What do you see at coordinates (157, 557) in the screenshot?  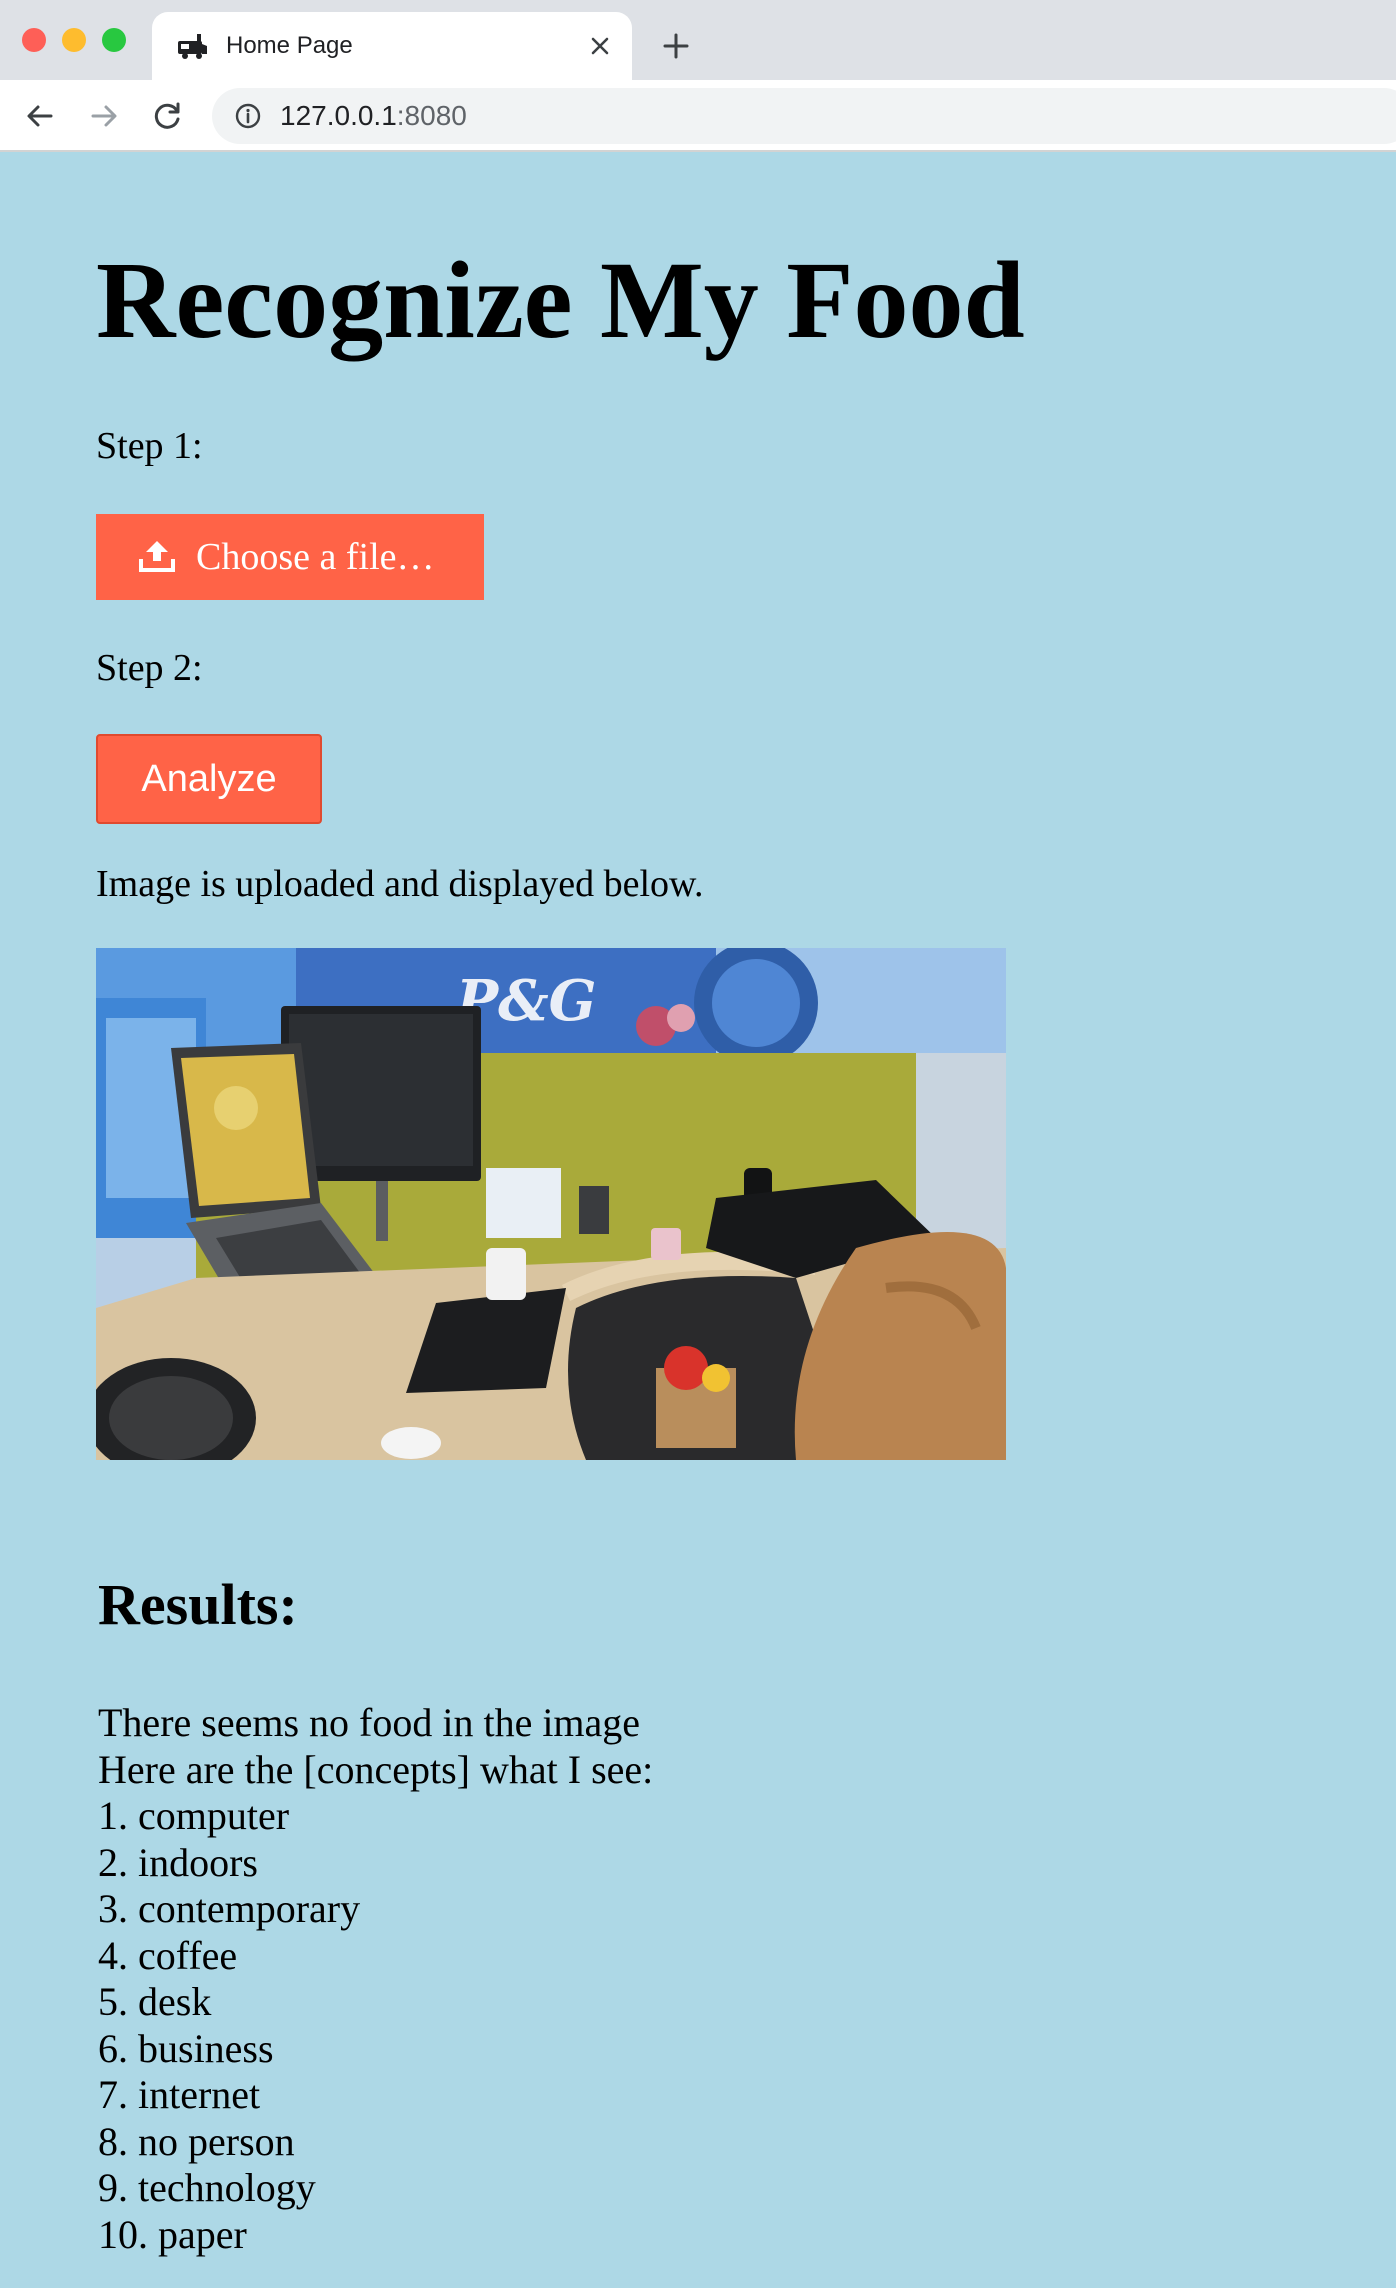 I see `upload-icon` at bounding box center [157, 557].